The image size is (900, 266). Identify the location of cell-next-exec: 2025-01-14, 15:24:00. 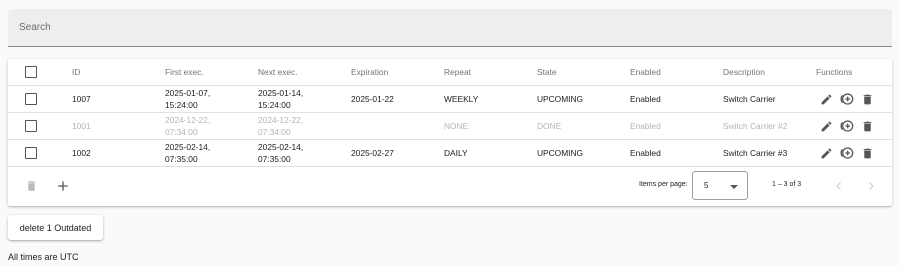
(280, 99).